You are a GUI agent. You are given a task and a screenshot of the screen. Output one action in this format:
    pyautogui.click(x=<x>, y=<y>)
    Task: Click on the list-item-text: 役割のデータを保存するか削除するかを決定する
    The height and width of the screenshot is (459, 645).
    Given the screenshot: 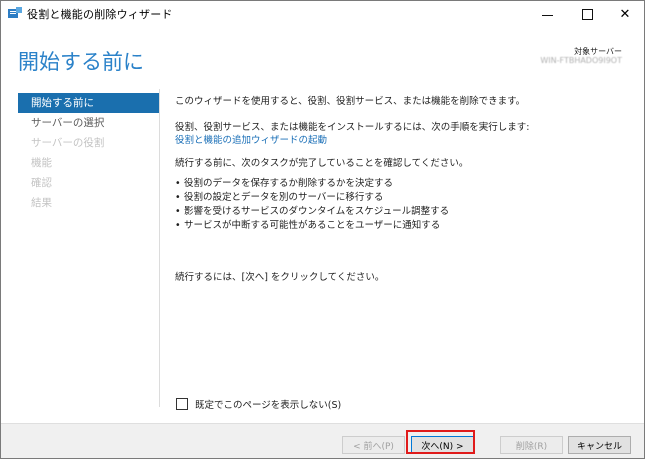 What is the action you would take?
    pyautogui.click(x=289, y=183)
    